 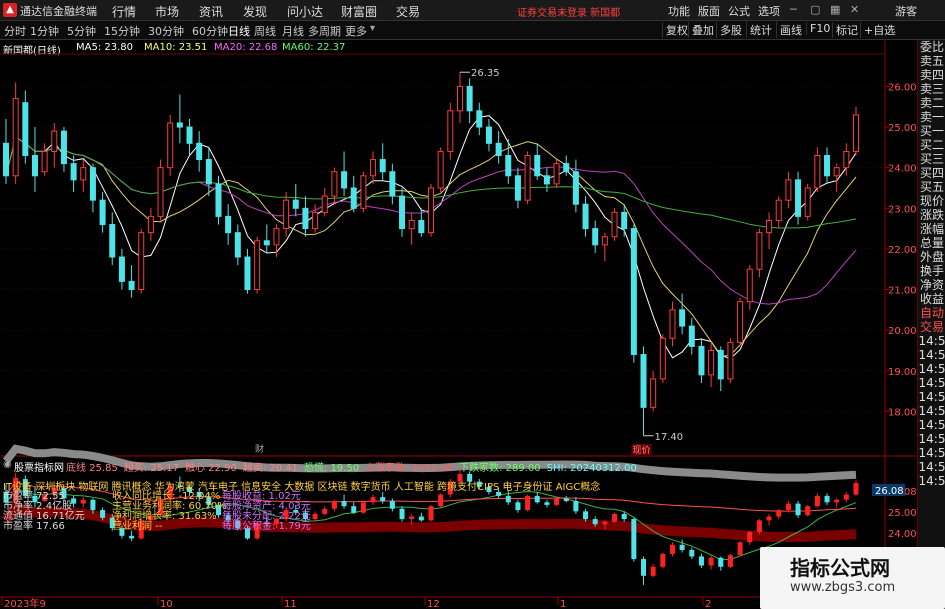 What do you see at coordinates (433, 604) in the screenshot?
I see `x-tick-label: 12` at bounding box center [433, 604].